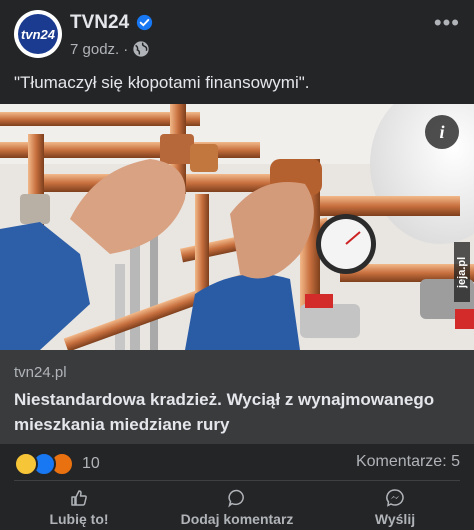  What do you see at coordinates (237, 480) in the screenshot?
I see `divider` at bounding box center [237, 480].